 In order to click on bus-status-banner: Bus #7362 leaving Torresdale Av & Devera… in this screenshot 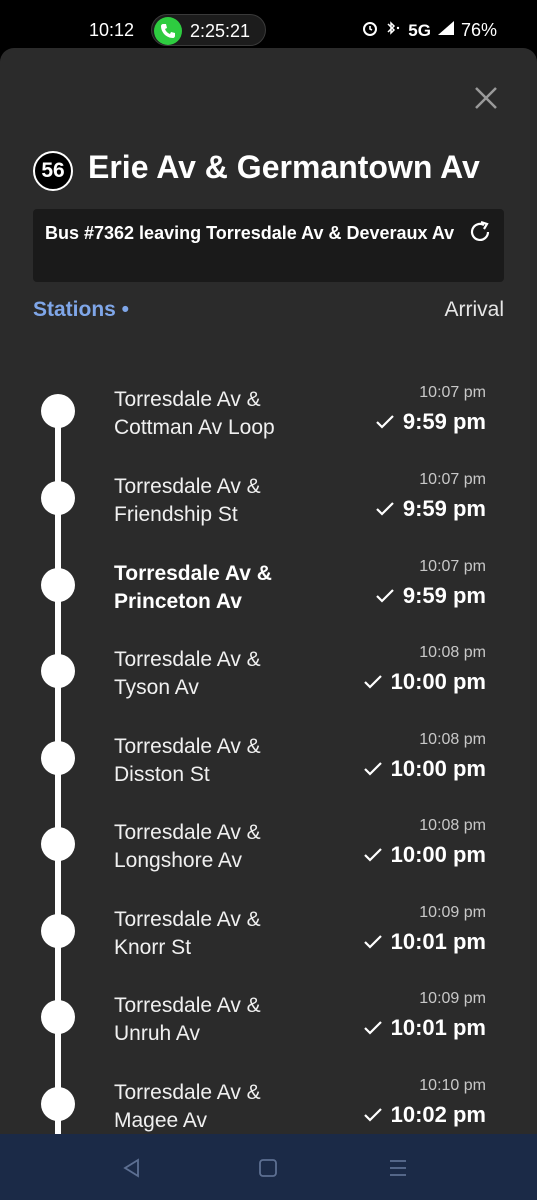, I will do `click(268, 245)`.